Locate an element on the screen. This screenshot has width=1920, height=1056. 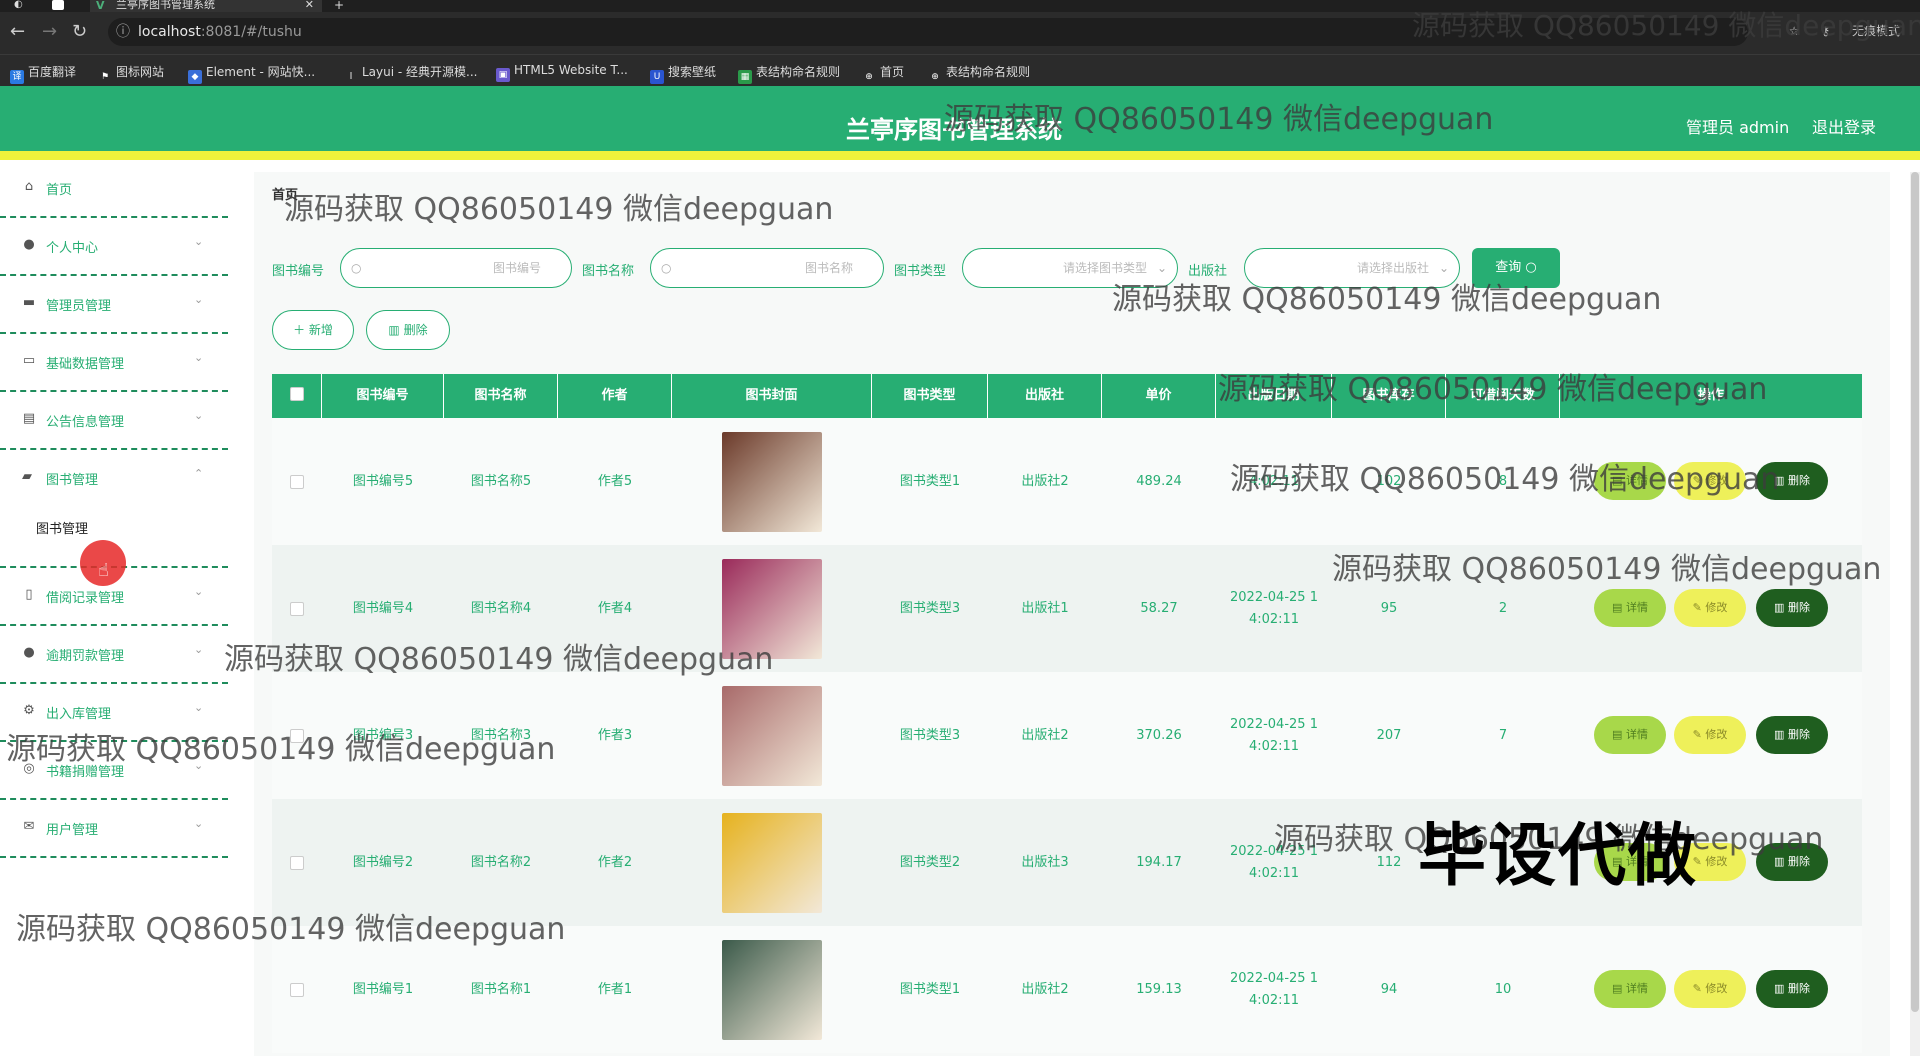
scrollbar-thumb is located at coordinates (1915, 592).